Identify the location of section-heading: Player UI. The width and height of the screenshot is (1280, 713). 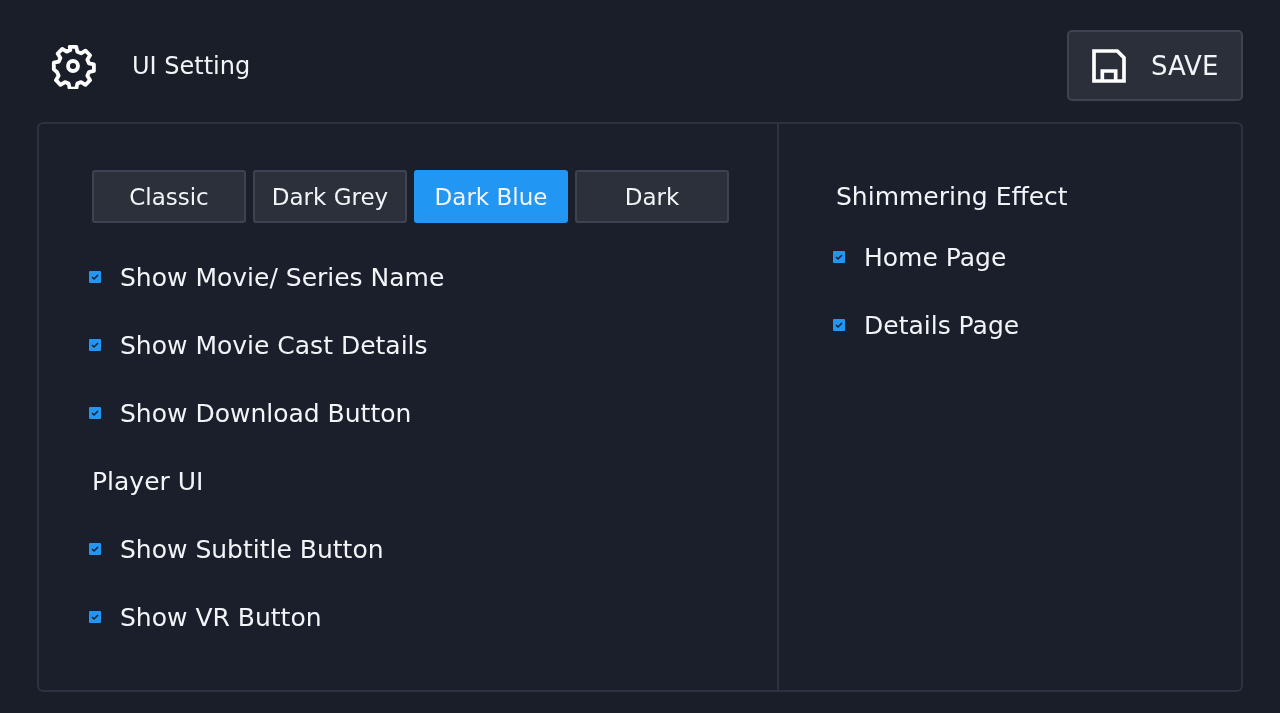
(148, 481).